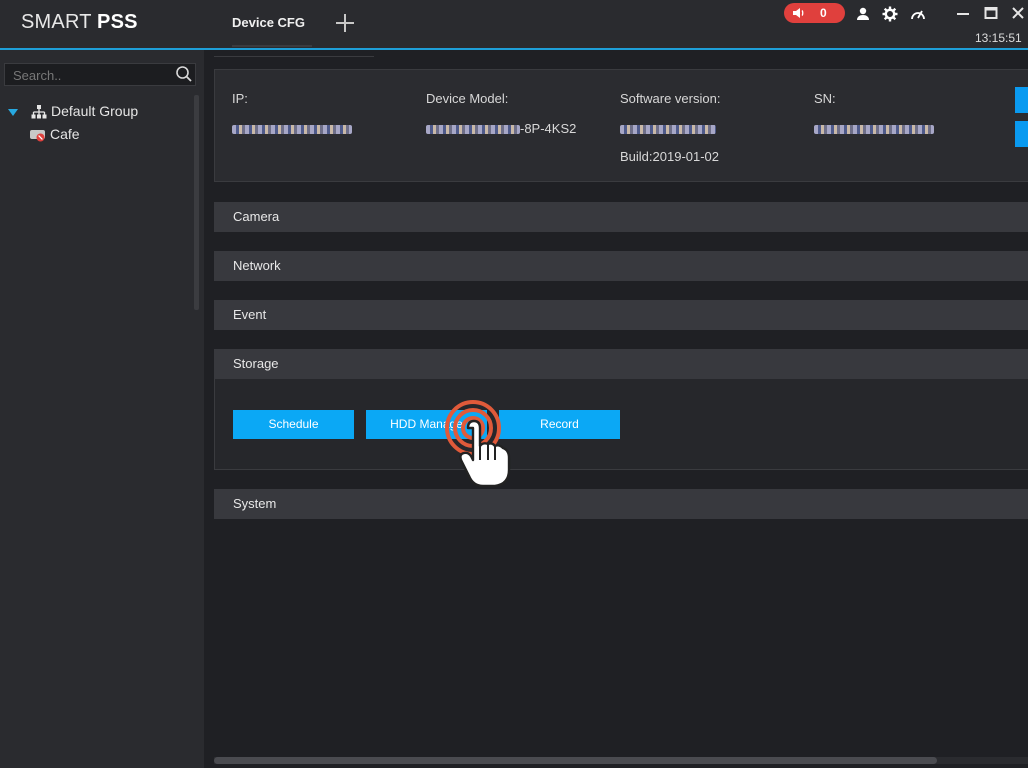 Image resolution: width=1028 pixels, height=768 pixels. I want to click on title-bar: SMART PSS Device CFG 0 13:15:51, so click(514, 24).